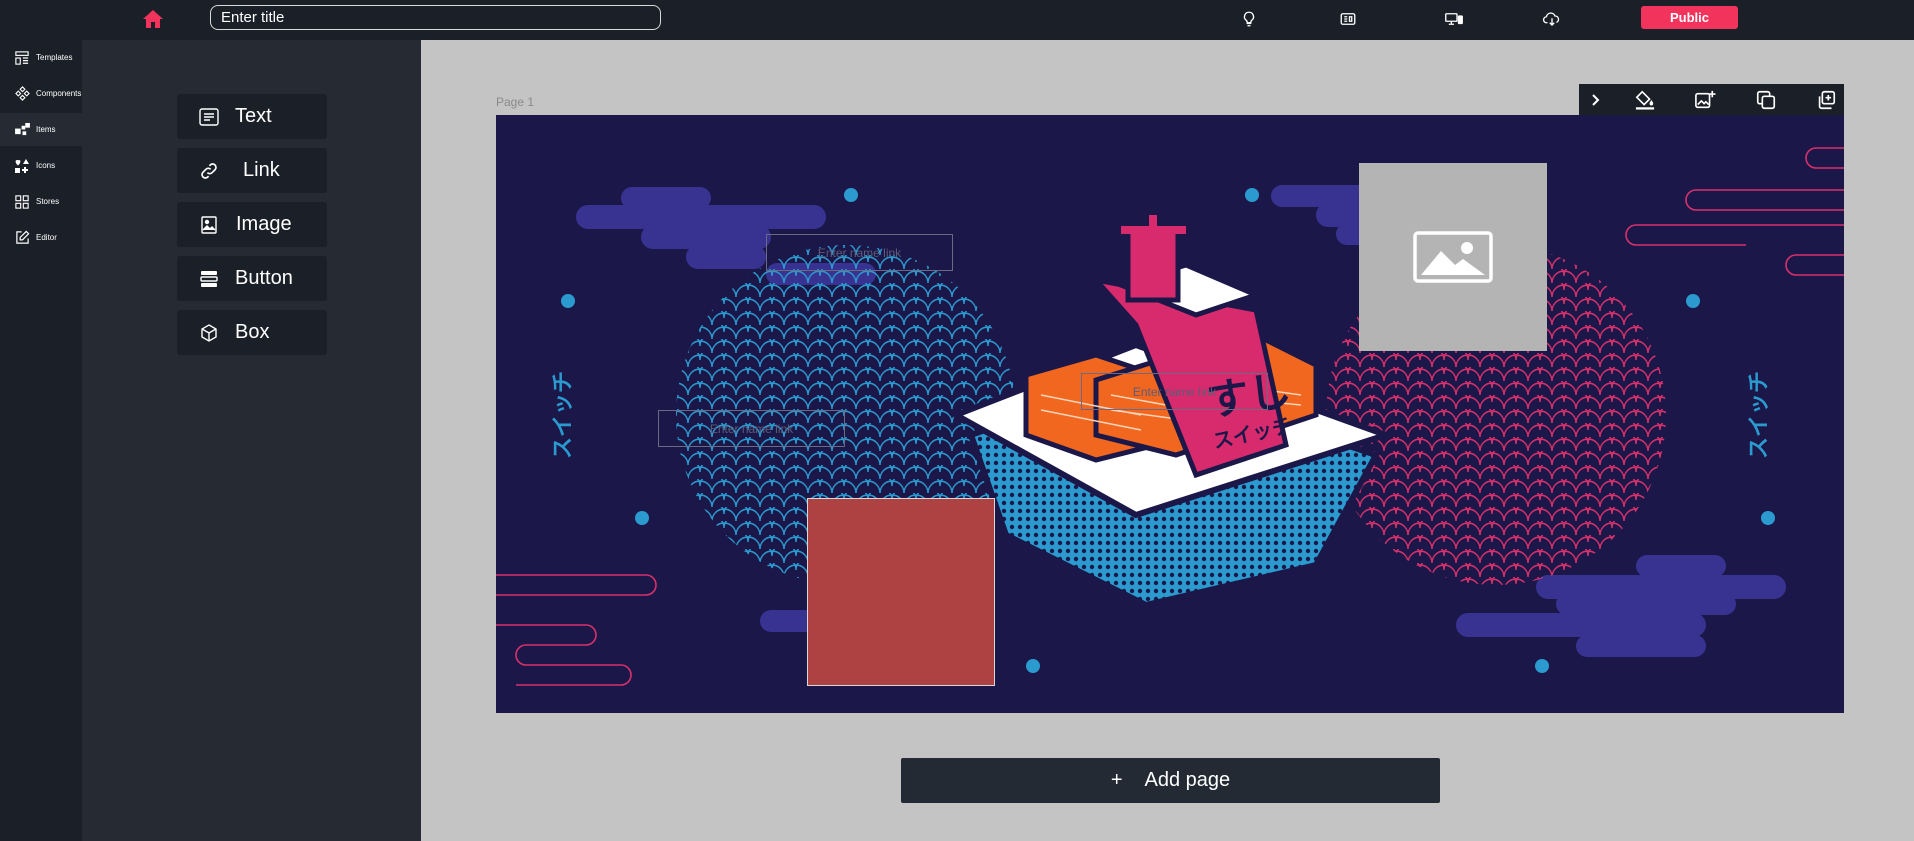  I want to click on nav-item-items: Items, so click(41, 129).